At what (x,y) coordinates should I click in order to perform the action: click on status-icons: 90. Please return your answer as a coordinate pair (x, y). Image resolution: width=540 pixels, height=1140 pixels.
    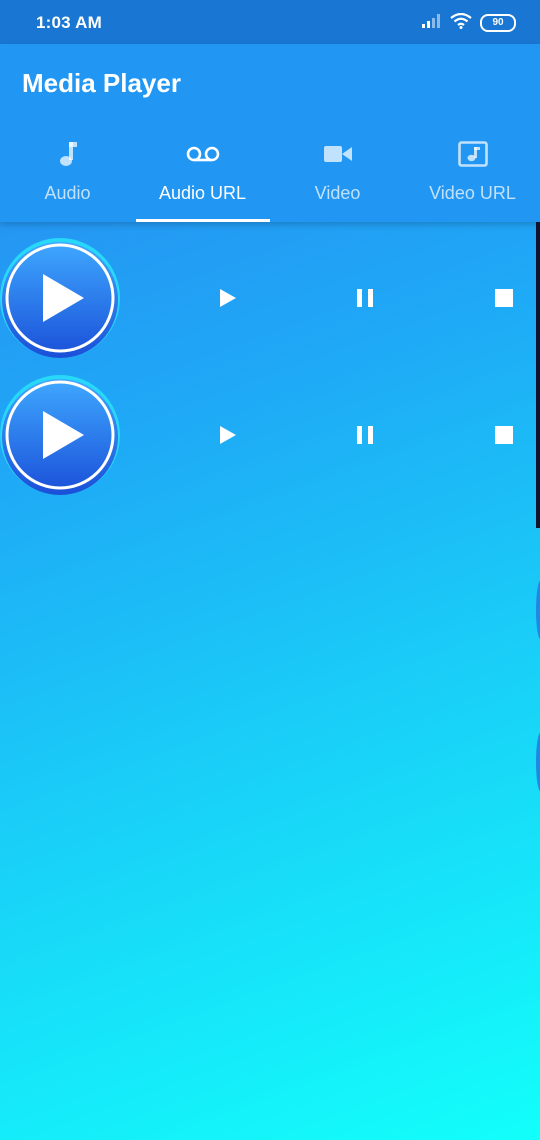
    Looking at the image, I should click on (469, 23).